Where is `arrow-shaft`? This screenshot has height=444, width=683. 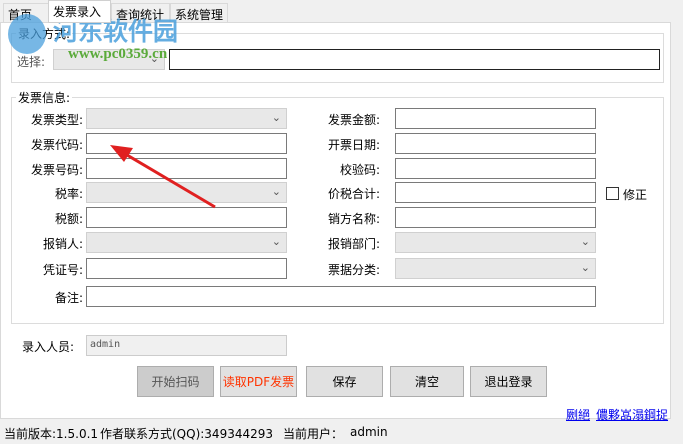
arrow-shaft is located at coordinates (168, 179).